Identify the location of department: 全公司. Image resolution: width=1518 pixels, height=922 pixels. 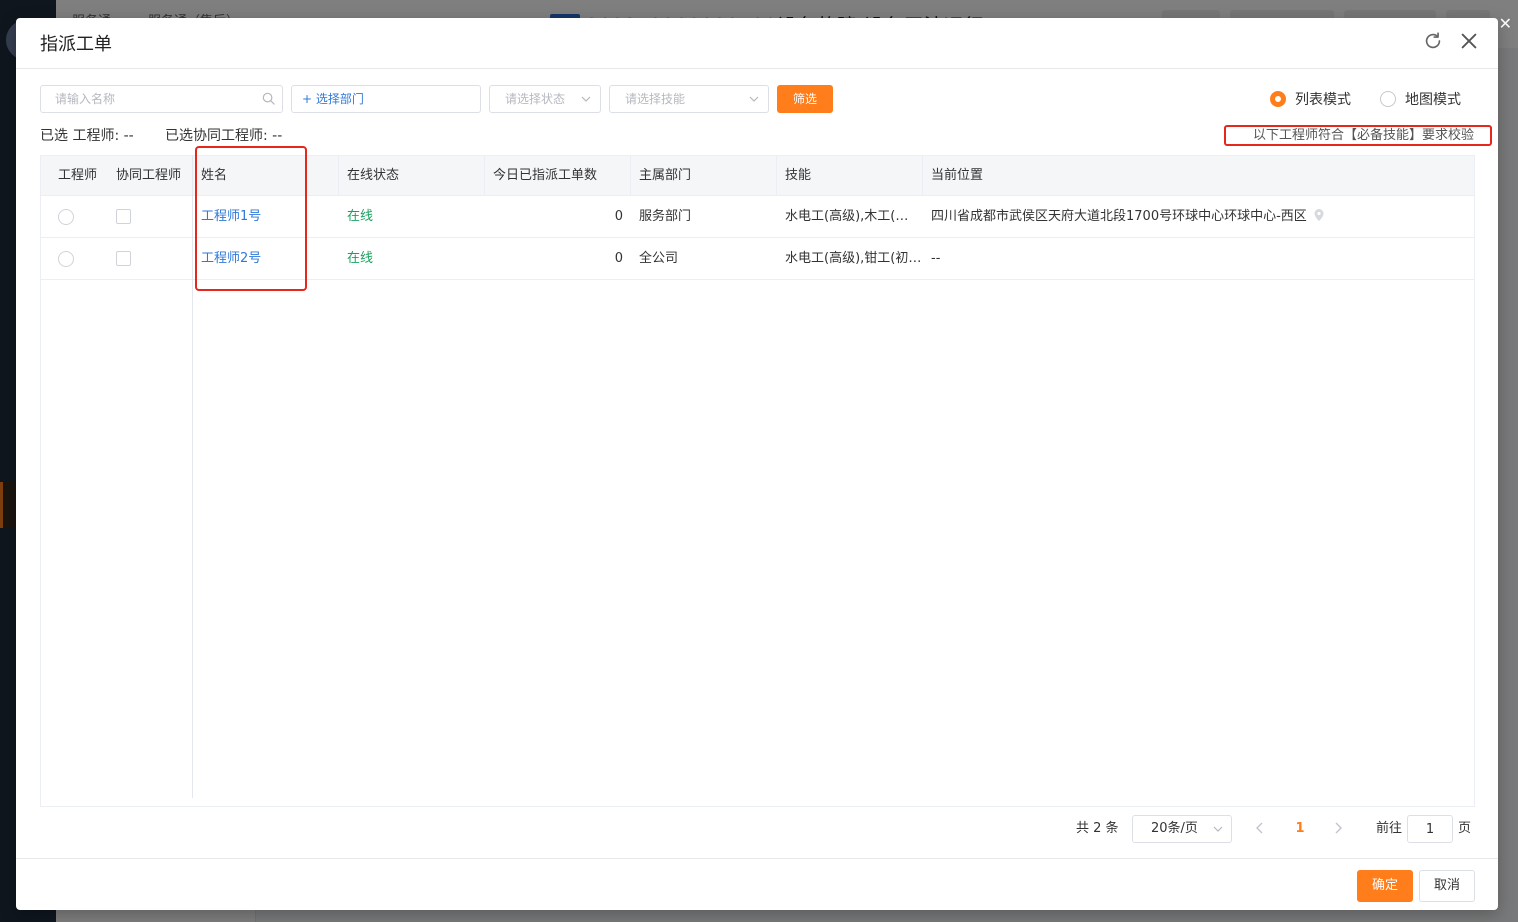
(659, 258).